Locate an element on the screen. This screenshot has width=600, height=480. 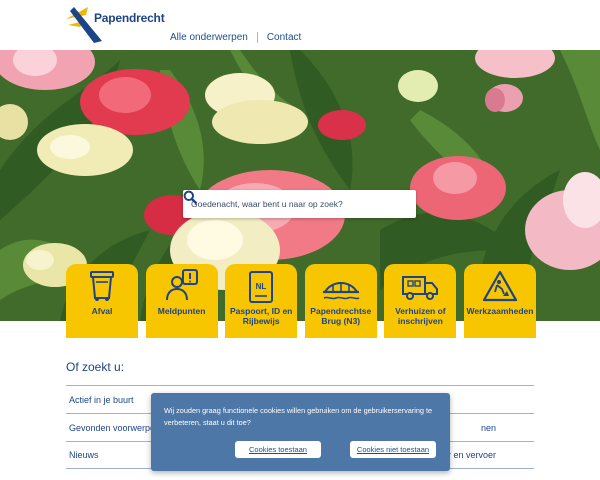
search-button is located at coordinates (299, 204).